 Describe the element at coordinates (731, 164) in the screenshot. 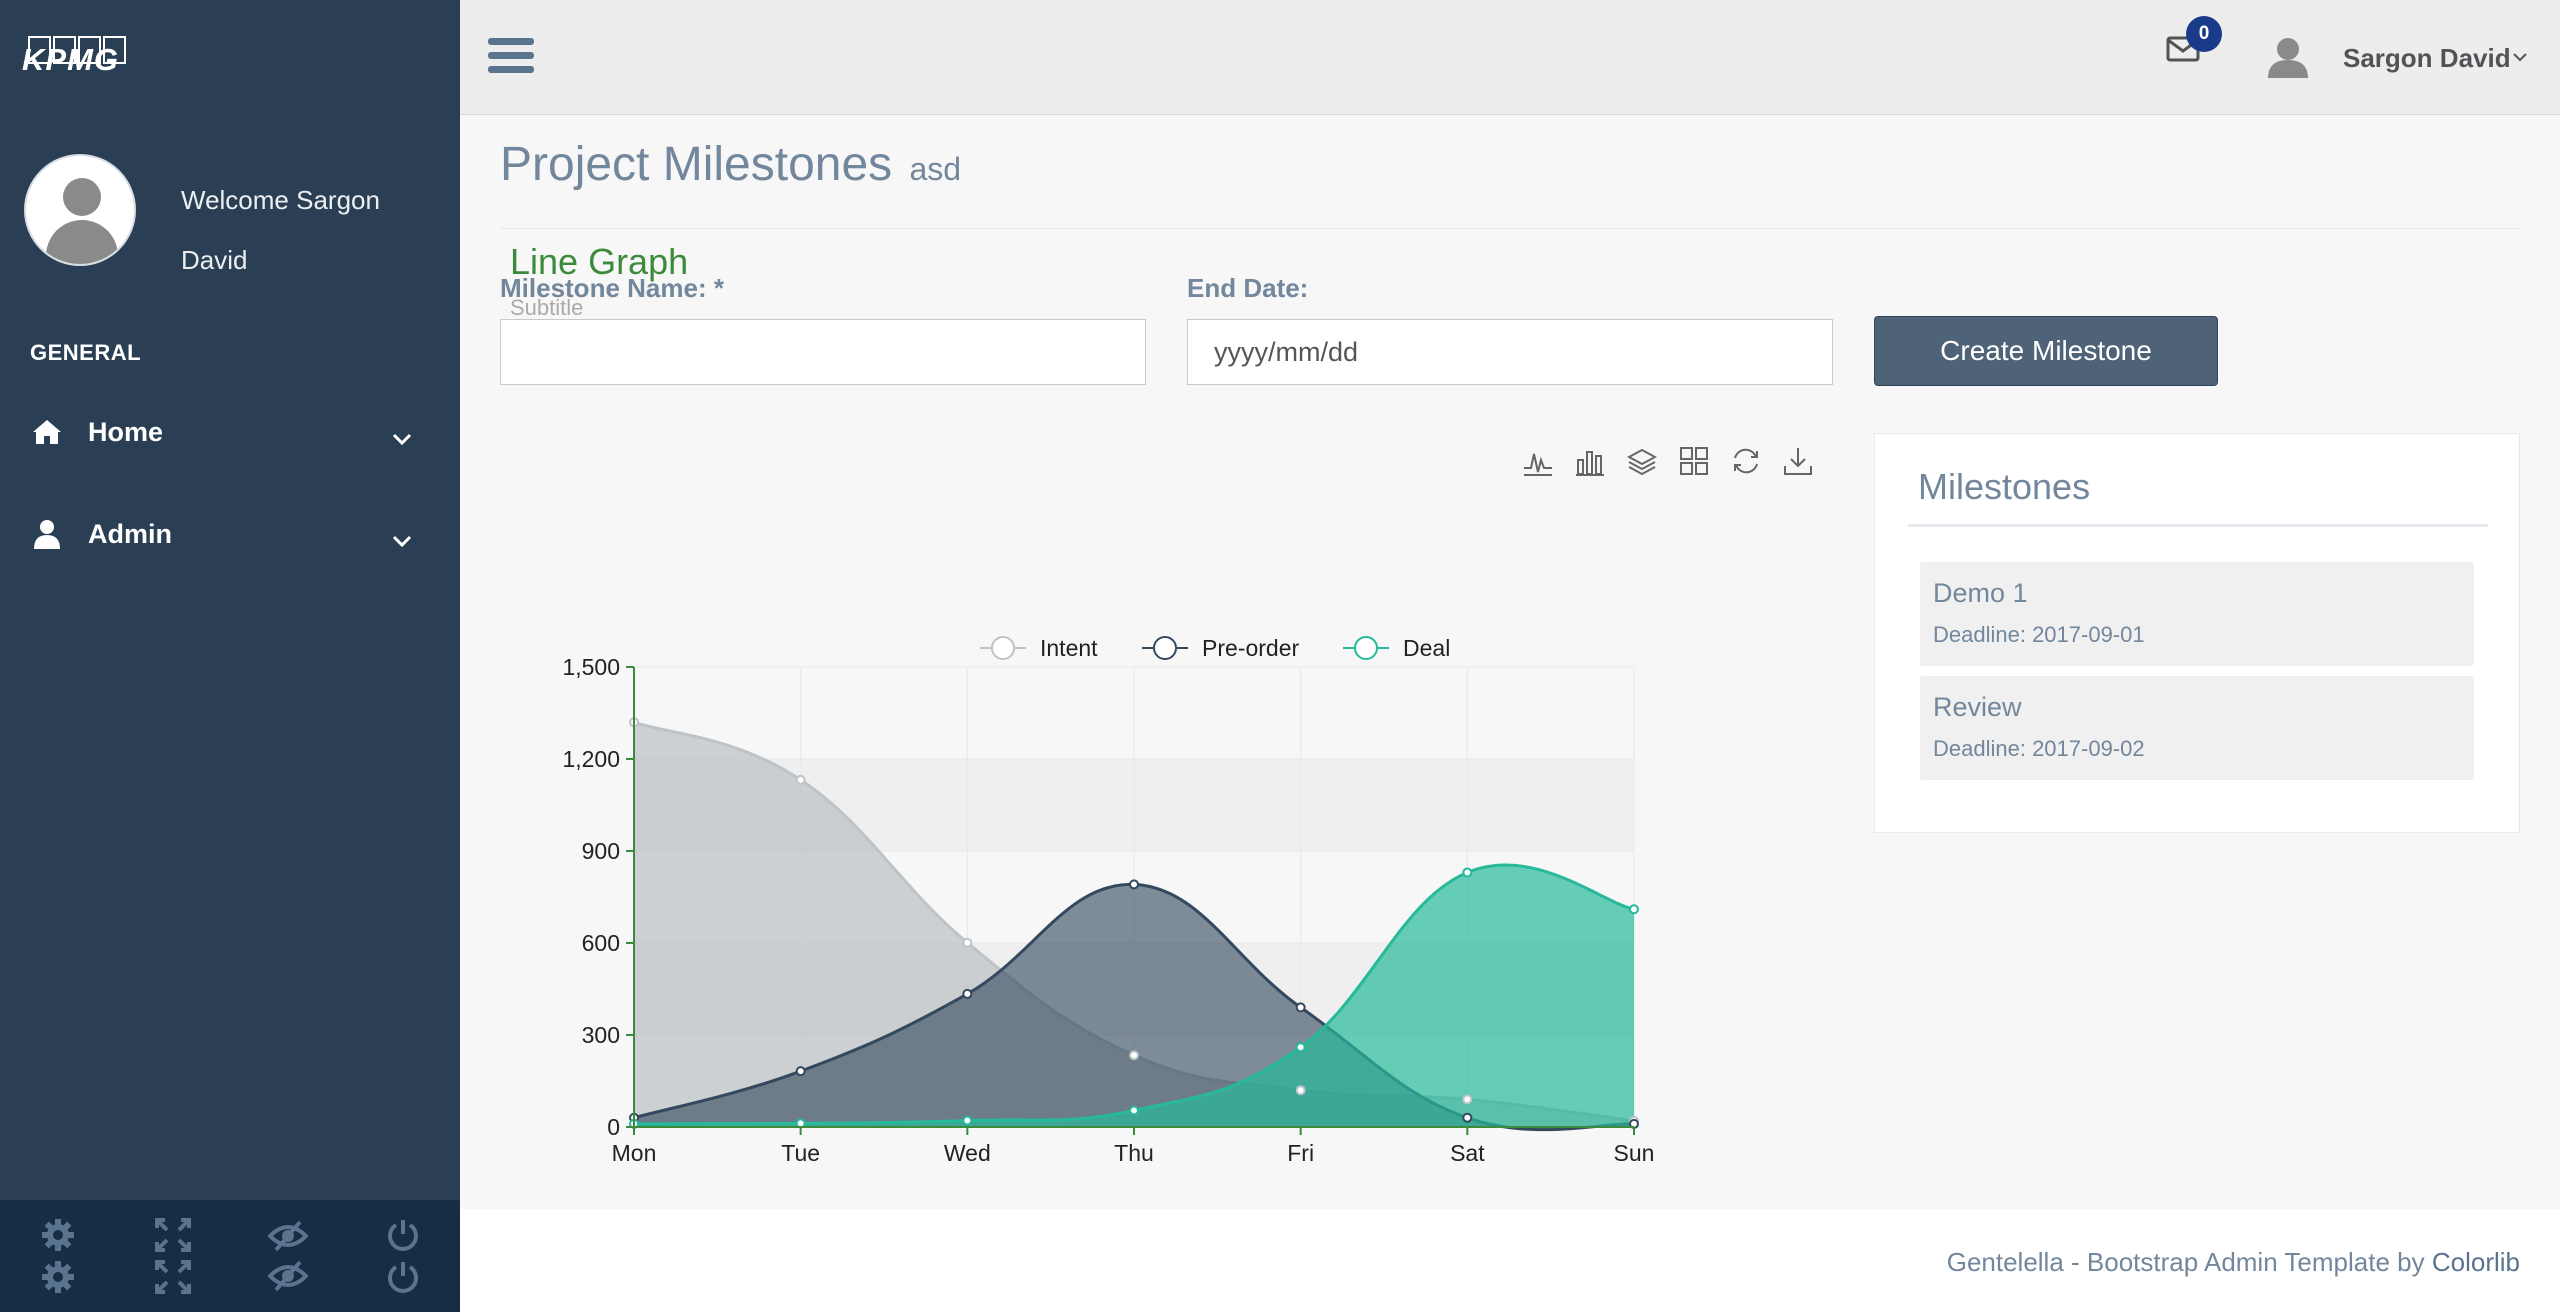

I see `page-title: Project Milestones asd` at that location.